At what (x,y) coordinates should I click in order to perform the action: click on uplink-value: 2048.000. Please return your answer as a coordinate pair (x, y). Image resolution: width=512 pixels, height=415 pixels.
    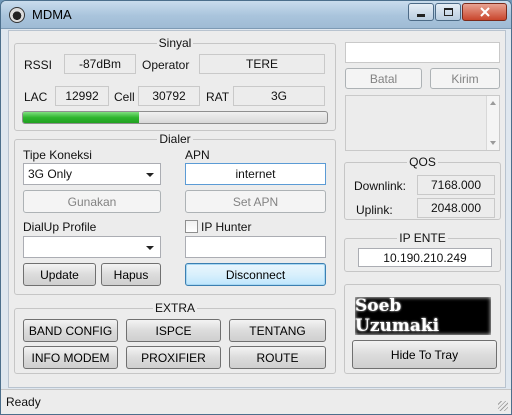
    Looking at the image, I should click on (456, 208).